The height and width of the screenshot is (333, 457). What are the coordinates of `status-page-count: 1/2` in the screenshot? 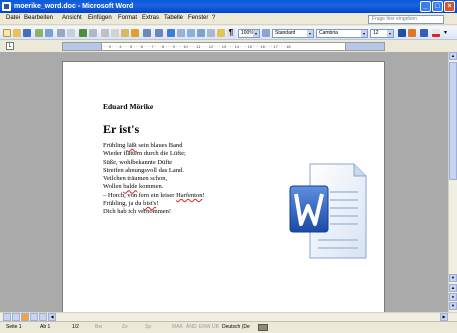 It's located at (75, 327).